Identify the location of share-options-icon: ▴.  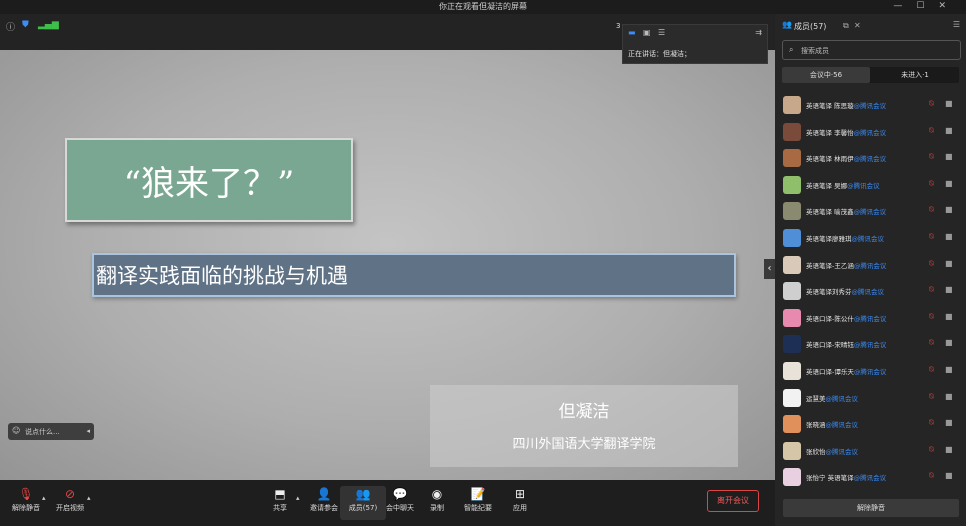
(298, 498).